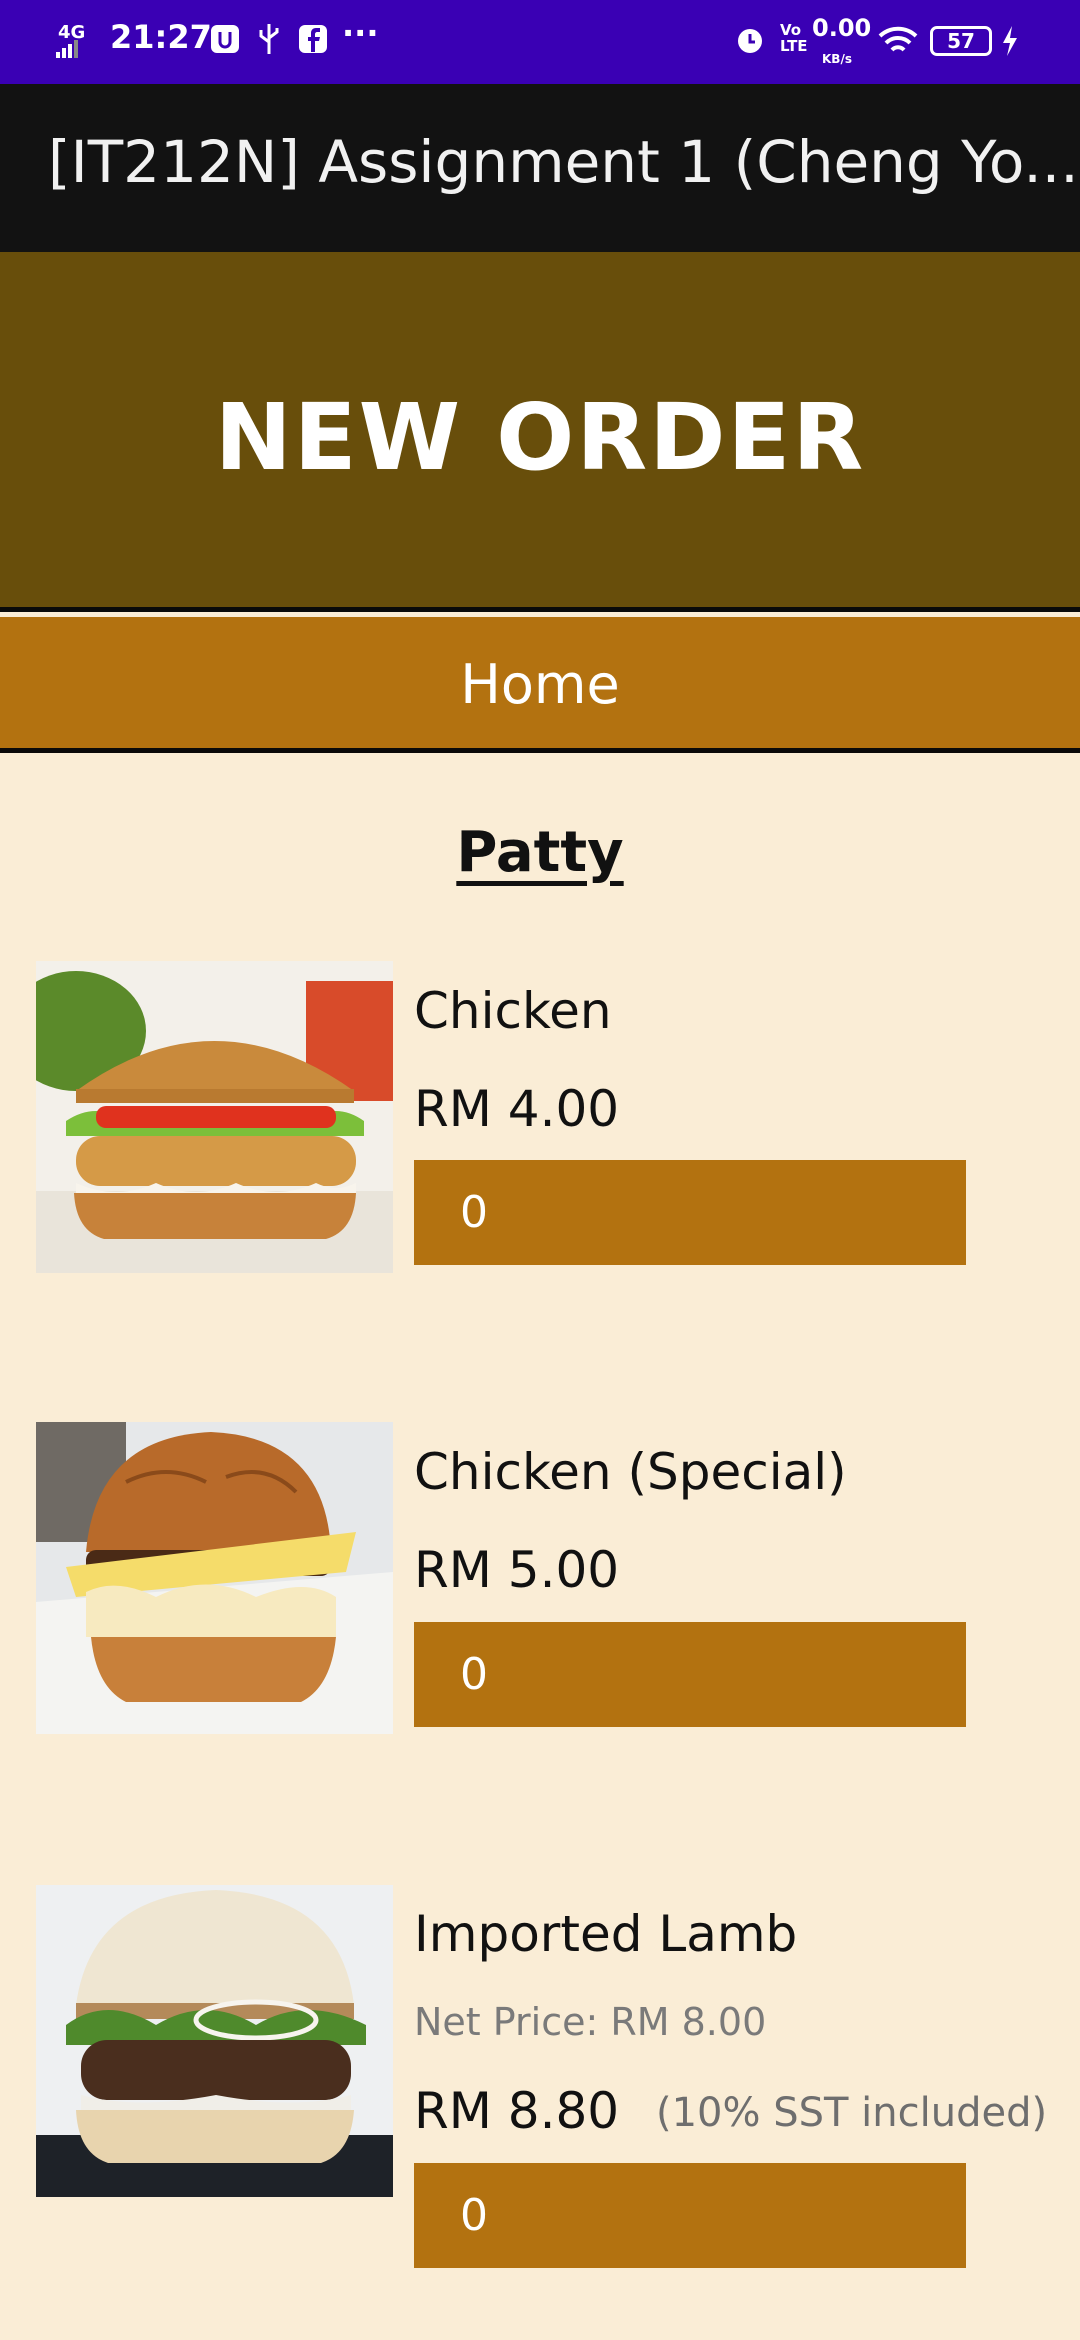 This screenshot has width=1080, height=2340. What do you see at coordinates (606, 1934) in the screenshot?
I see `item-name: Imported Lamb` at bounding box center [606, 1934].